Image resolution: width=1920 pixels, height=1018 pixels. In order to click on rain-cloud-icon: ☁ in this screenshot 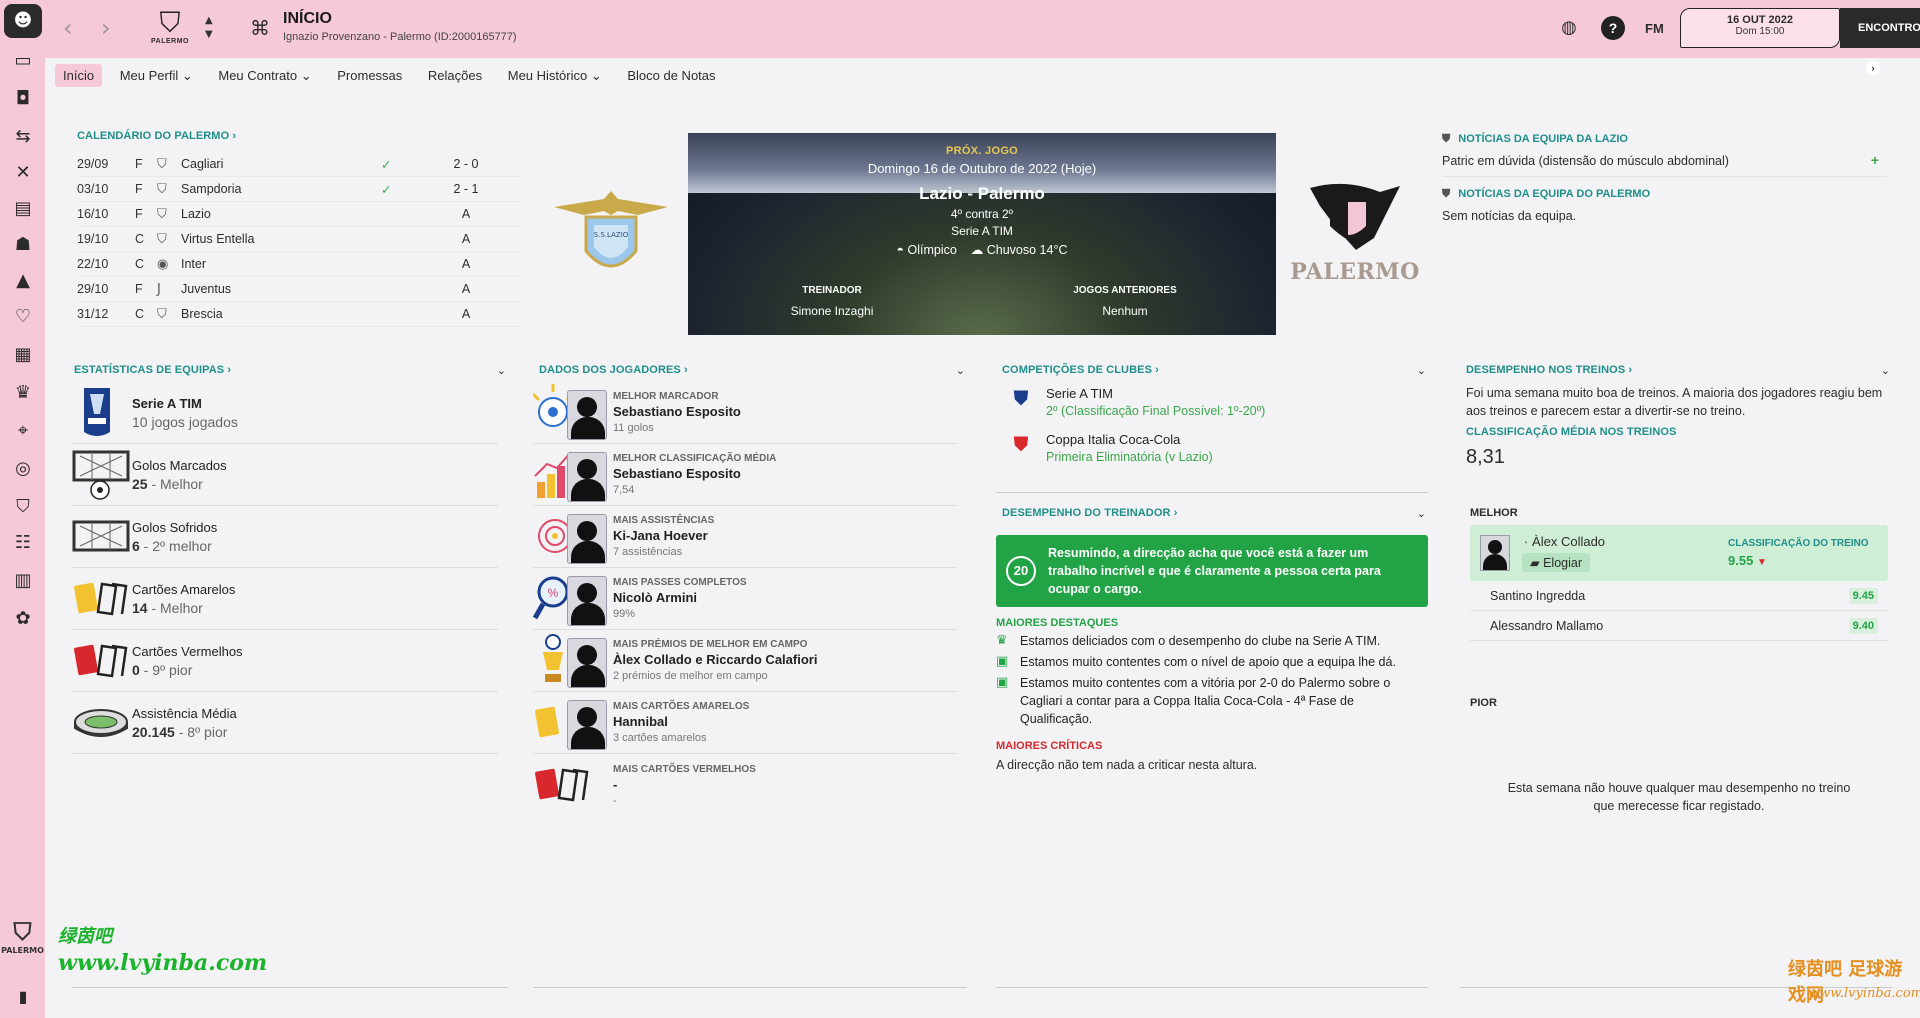, I will do `click(977, 250)`.